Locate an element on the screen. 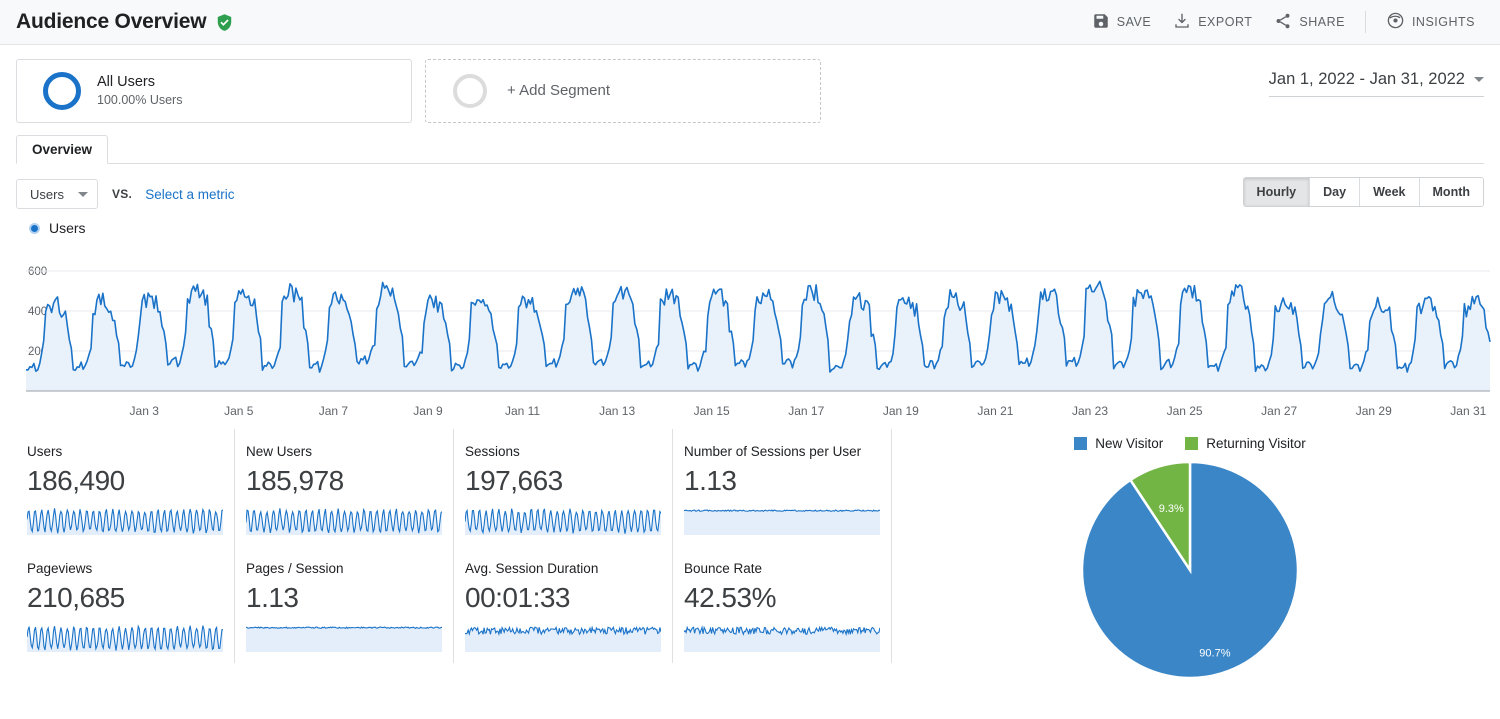 The image size is (1500, 719). granularity-day: Day is located at coordinates (1335, 192).